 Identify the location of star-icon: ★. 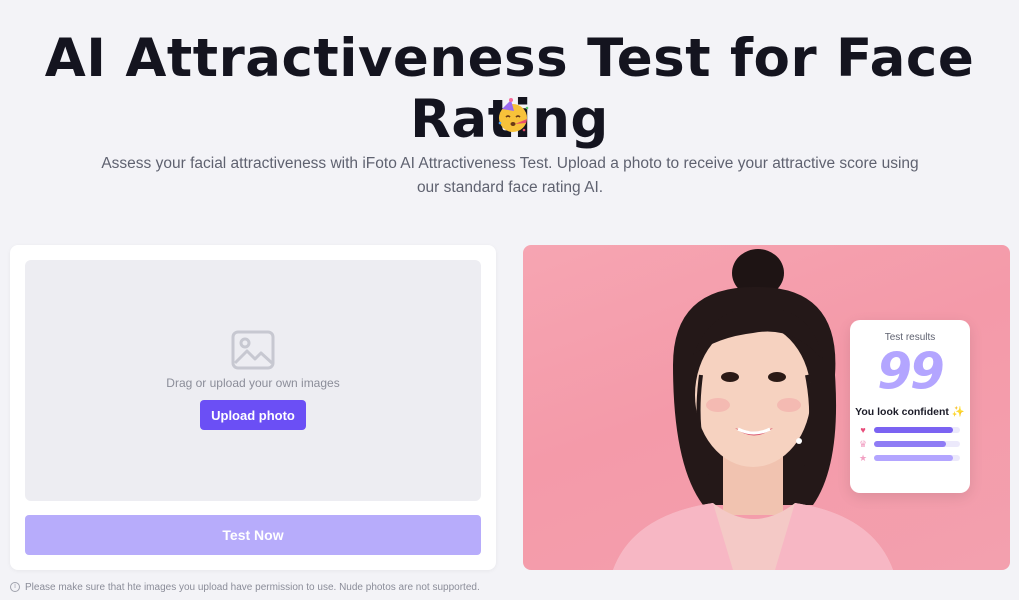
(863, 458).